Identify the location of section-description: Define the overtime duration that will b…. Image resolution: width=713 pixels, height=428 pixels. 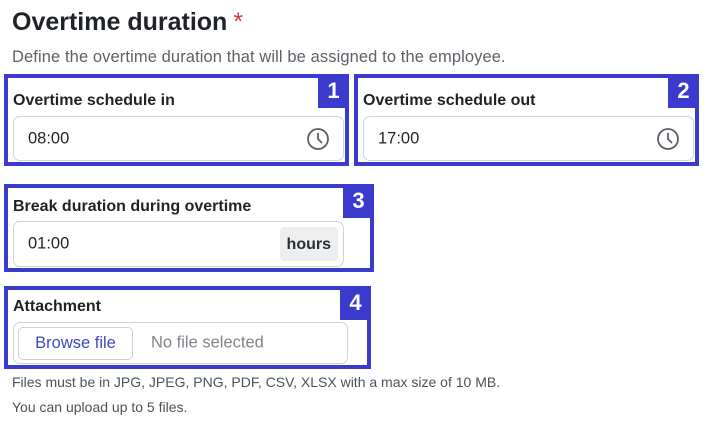
(259, 57).